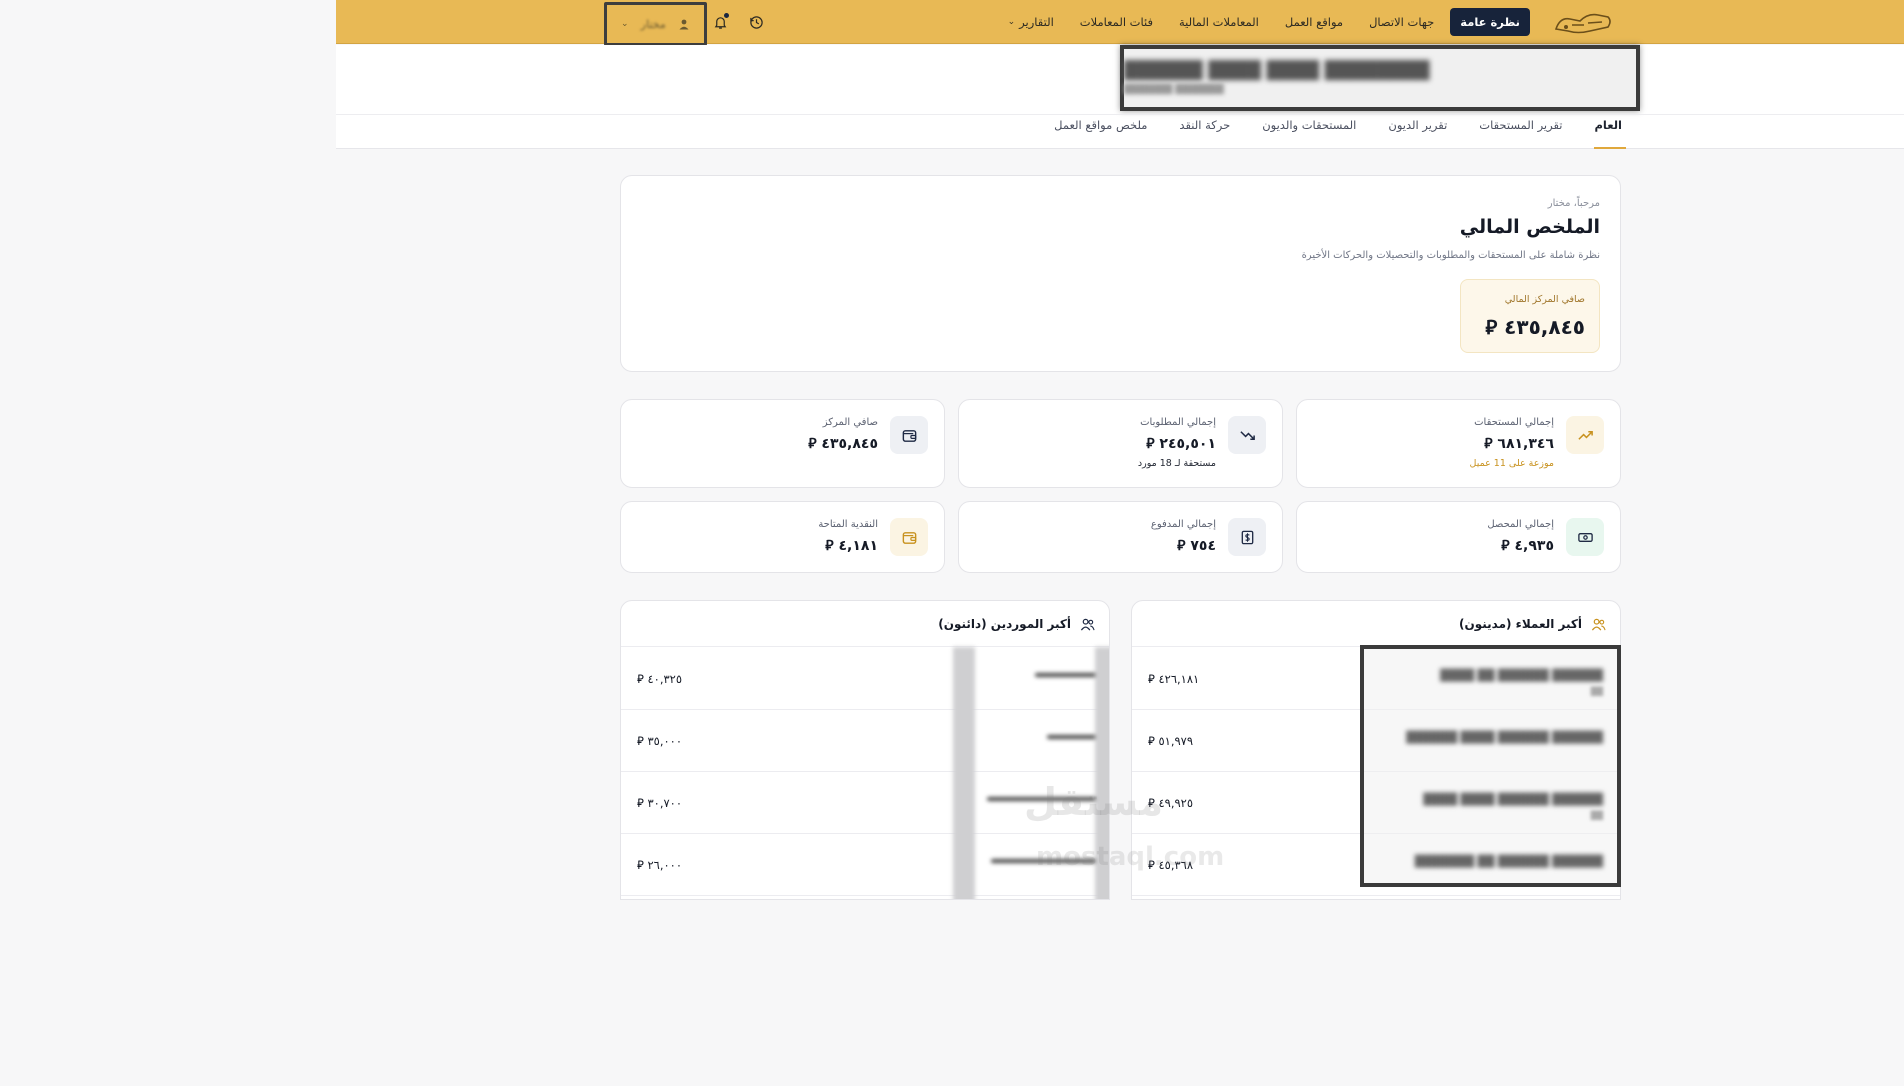 The width and height of the screenshot is (1904, 1086). What do you see at coordinates (1585, 537) in the screenshot?
I see `banknote-icon` at bounding box center [1585, 537].